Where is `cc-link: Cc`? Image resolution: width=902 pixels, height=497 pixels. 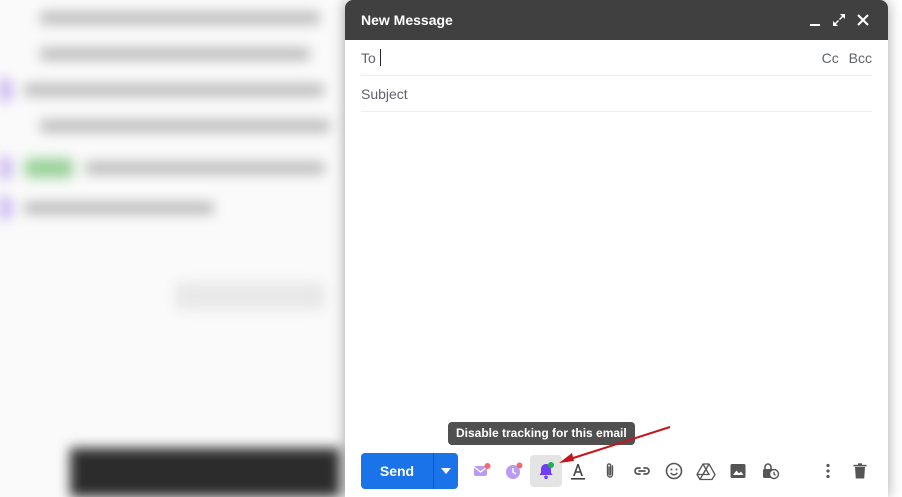
cc-link: Cc is located at coordinates (830, 58).